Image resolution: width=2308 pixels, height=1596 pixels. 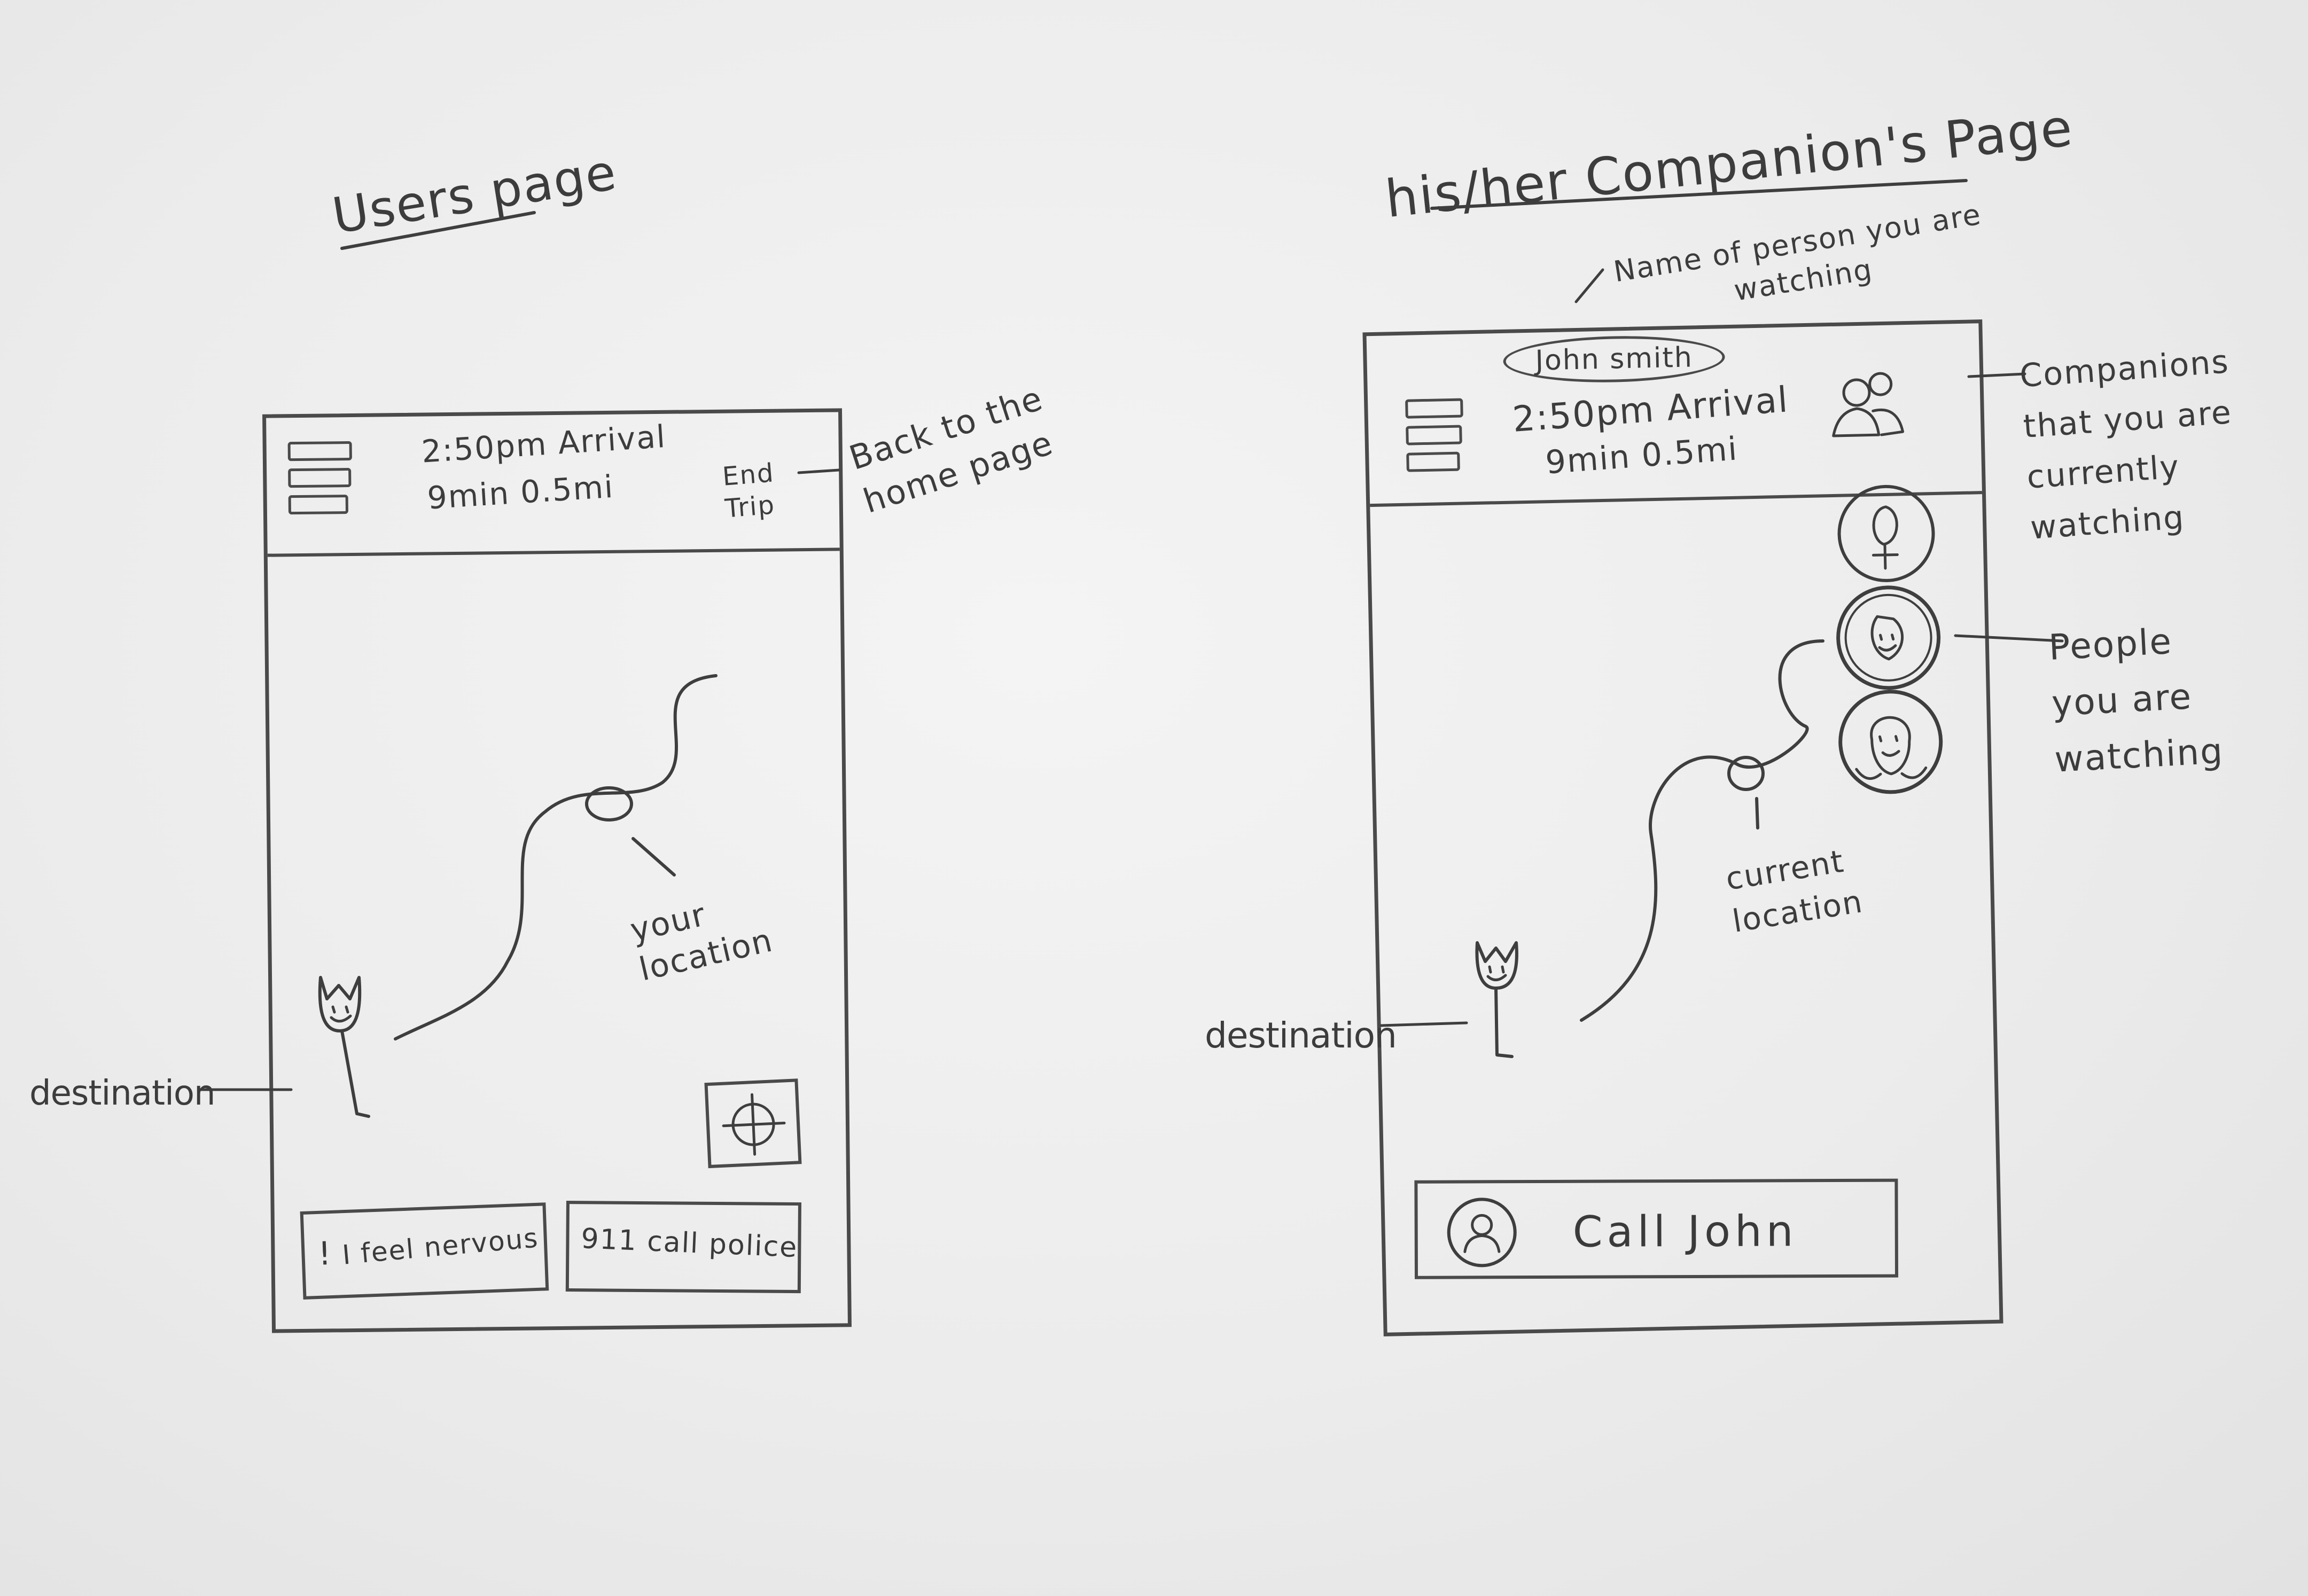 What do you see at coordinates (1746, 773) in the screenshot?
I see `right-location-pin-icon` at bounding box center [1746, 773].